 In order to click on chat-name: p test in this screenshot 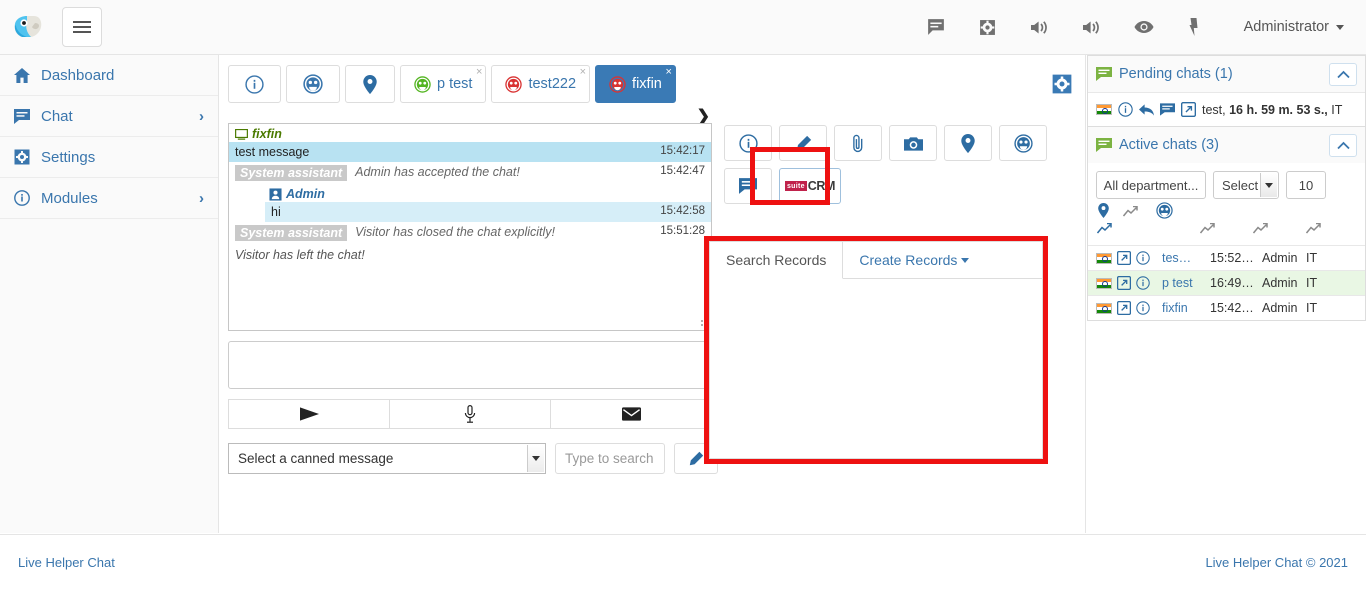, I will do `click(1184, 283)`.